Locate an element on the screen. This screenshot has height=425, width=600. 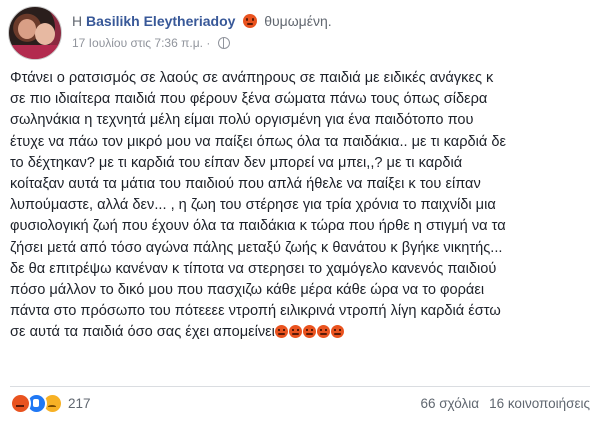
feeling-label: θυμωμένη. is located at coordinates (298, 21).